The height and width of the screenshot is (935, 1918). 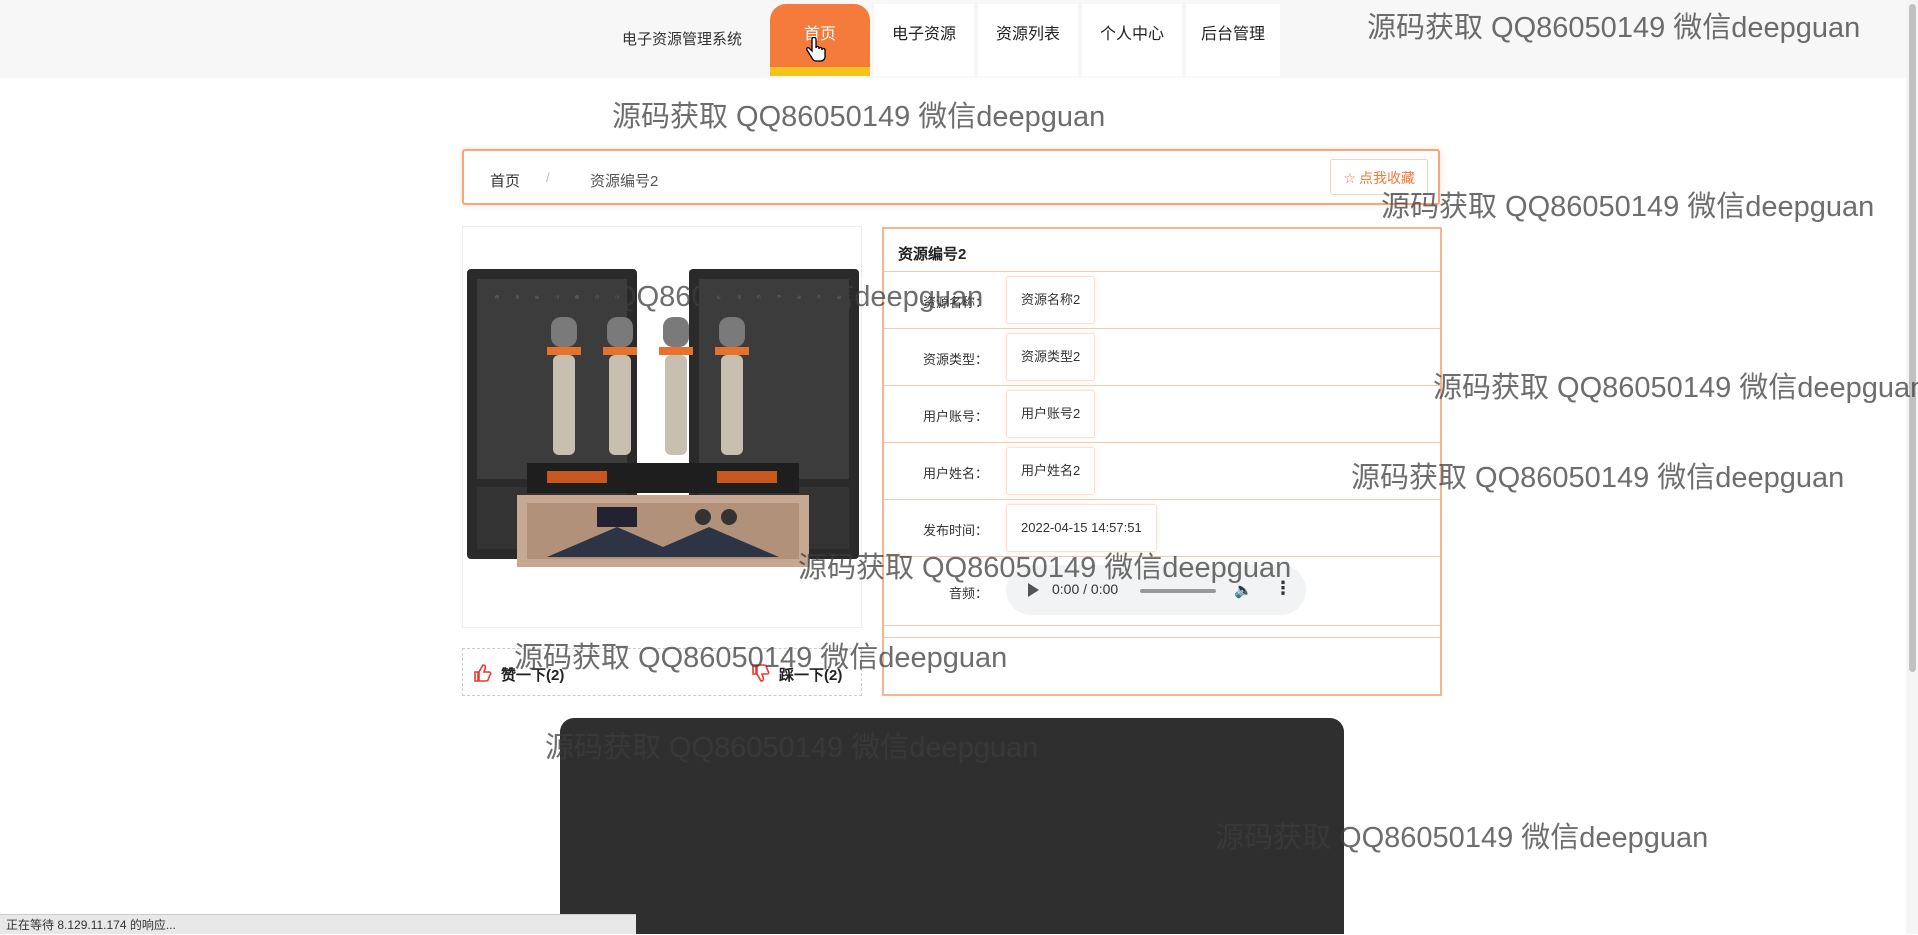 I want to click on scrollbar-thumb, so click(x=1912, y=338).